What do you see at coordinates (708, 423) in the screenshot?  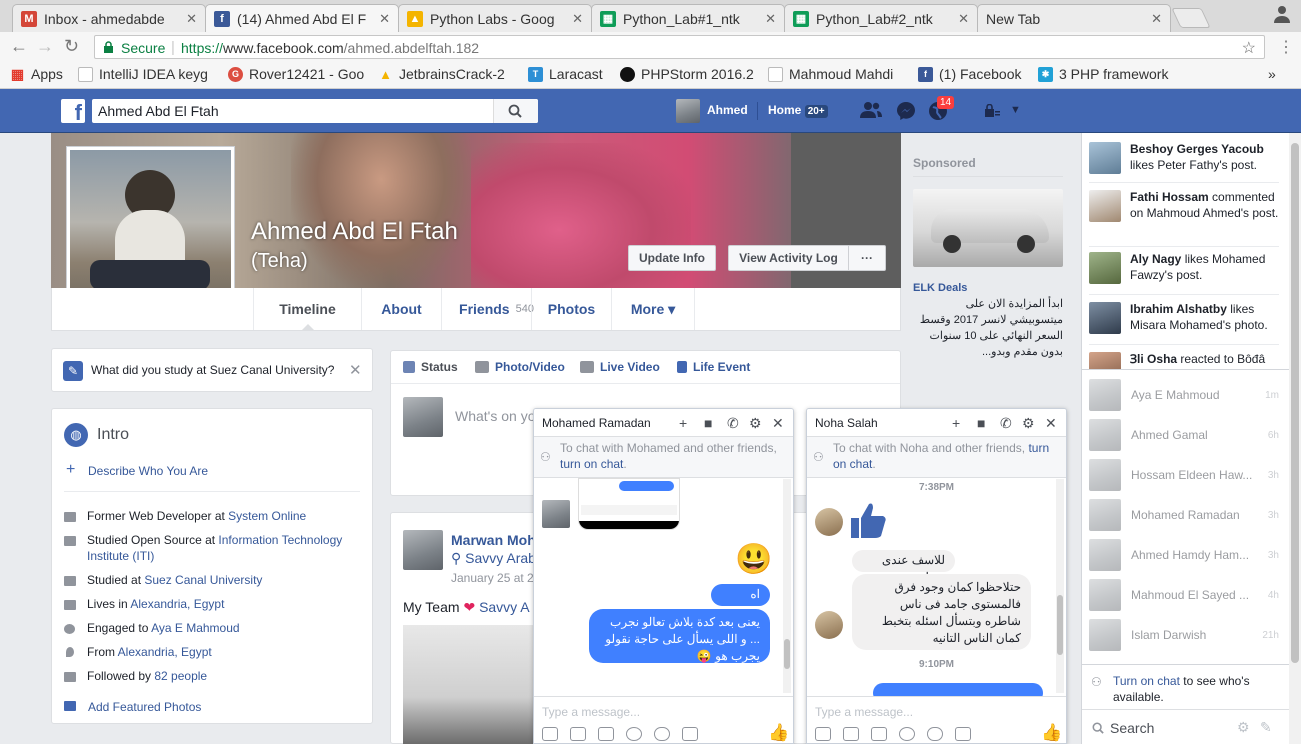 I see `video-call-icon: ■` at bounding box center [708, 423].